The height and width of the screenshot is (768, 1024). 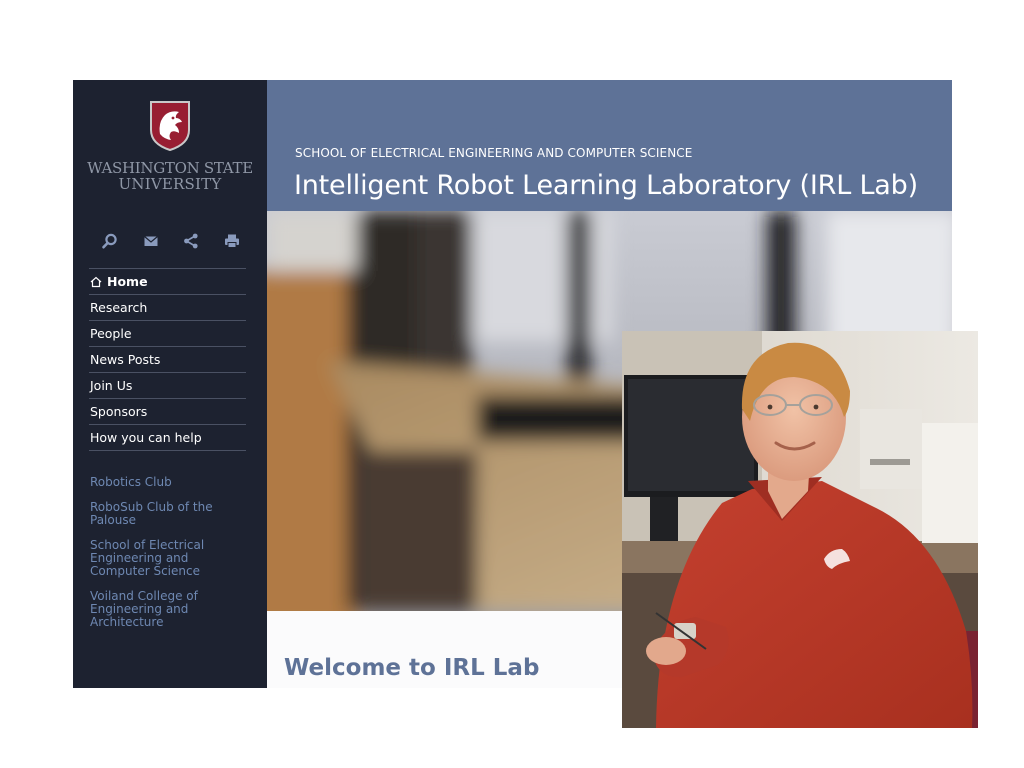 I want to click on nav-item-label: How you can help, so click(x=146, y=437).